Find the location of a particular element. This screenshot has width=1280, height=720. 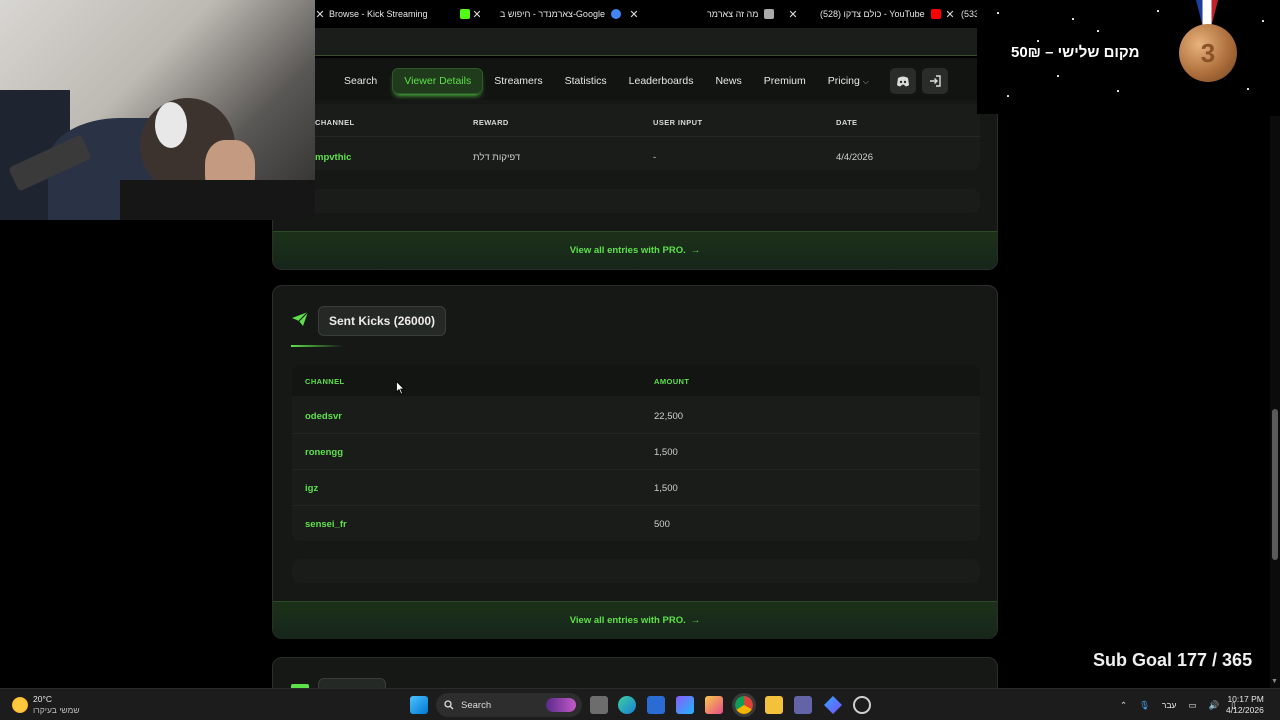

bronze-medal-icon: 3 is located at coordinates (1208, 53).